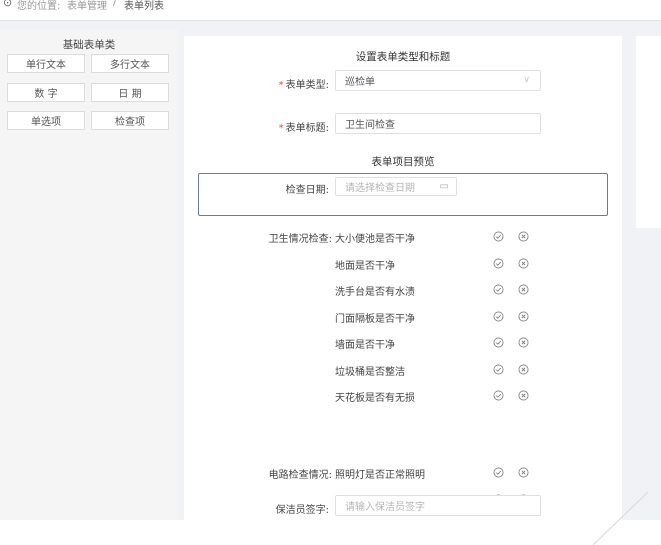  I want to click on check-item-label: 垃圾桶是否整洁, so click(370, 372).